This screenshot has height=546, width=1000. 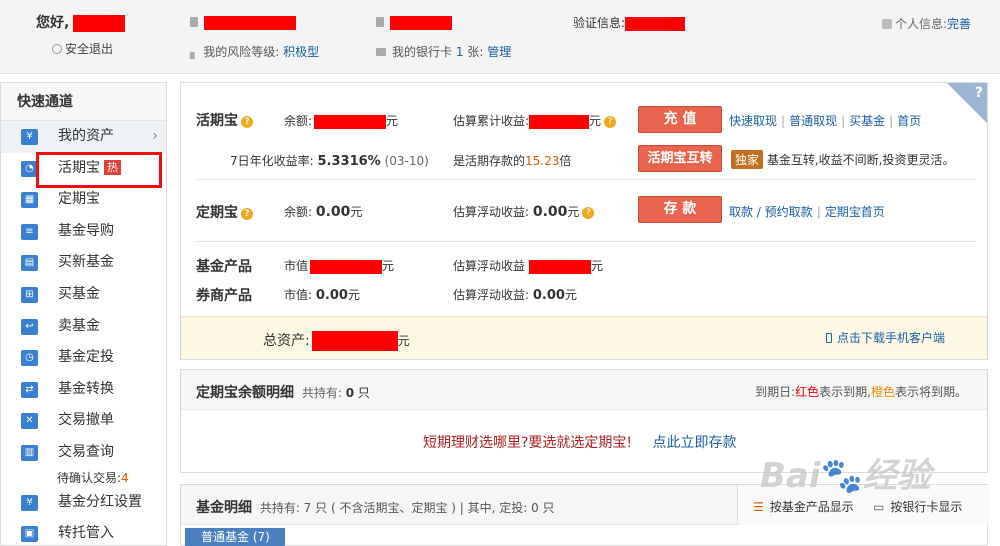 What do you see at coordinates (53, 23) in the screenshot?
I see `greeting-text: 您好,` at bounding box center [53, 23].